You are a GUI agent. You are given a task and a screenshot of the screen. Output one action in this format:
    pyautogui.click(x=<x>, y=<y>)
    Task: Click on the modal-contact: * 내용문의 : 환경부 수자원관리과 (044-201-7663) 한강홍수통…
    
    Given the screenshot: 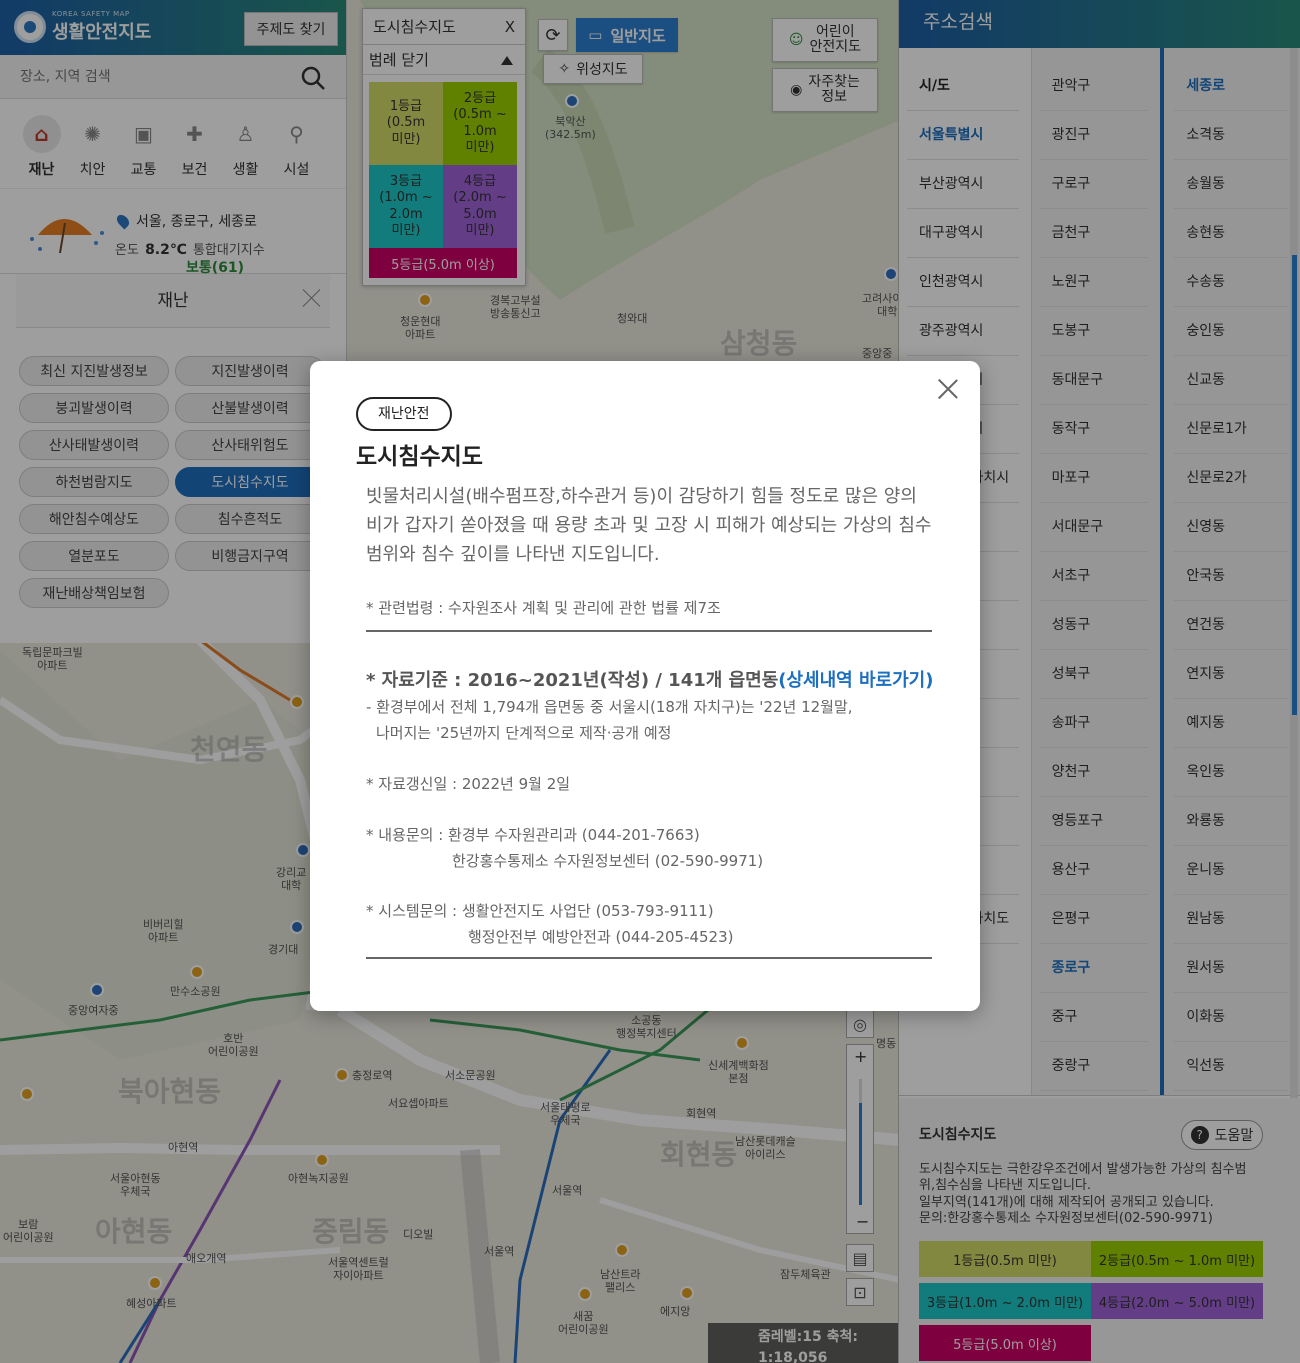 What is the action you would take?
    pyautogui.click(x=564, y=848)
    